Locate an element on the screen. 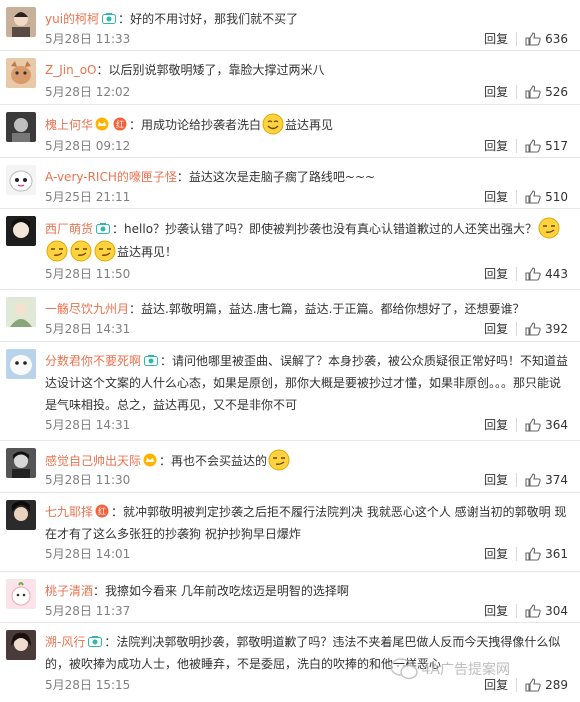 The width and height of the screenshot is (580, 702). like-button: 304 is located at coordinates (546, 611).